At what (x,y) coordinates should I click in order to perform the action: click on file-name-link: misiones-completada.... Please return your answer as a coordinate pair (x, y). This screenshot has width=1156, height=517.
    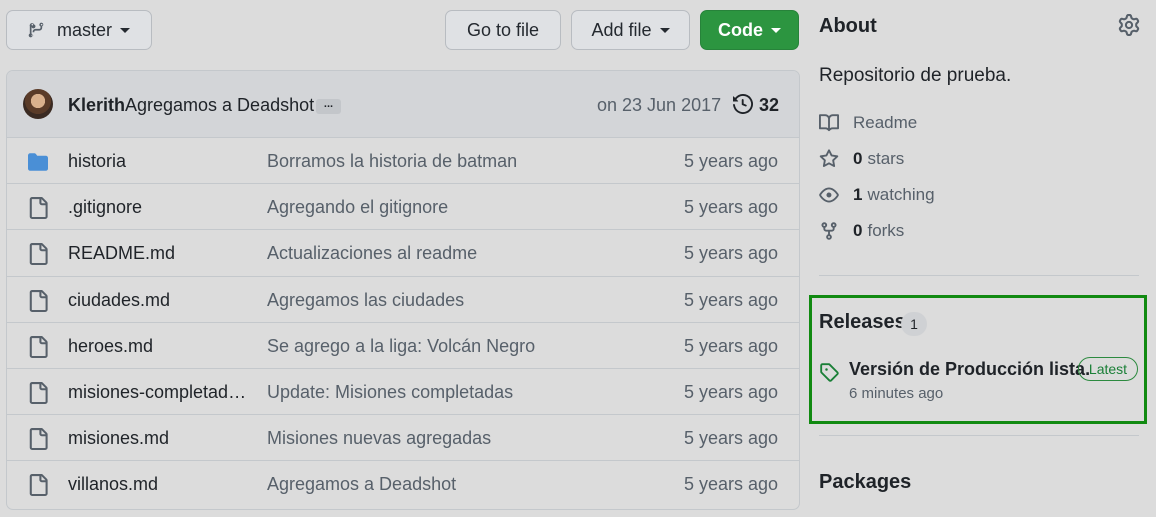
    Looking at the image, I should click on (160, 392).